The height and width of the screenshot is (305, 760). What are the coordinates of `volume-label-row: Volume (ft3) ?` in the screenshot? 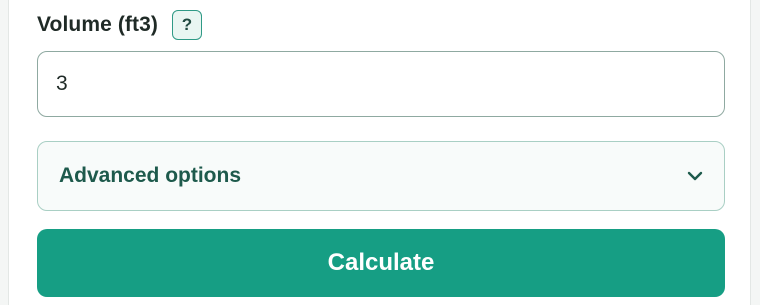 It's located at (119, 25).